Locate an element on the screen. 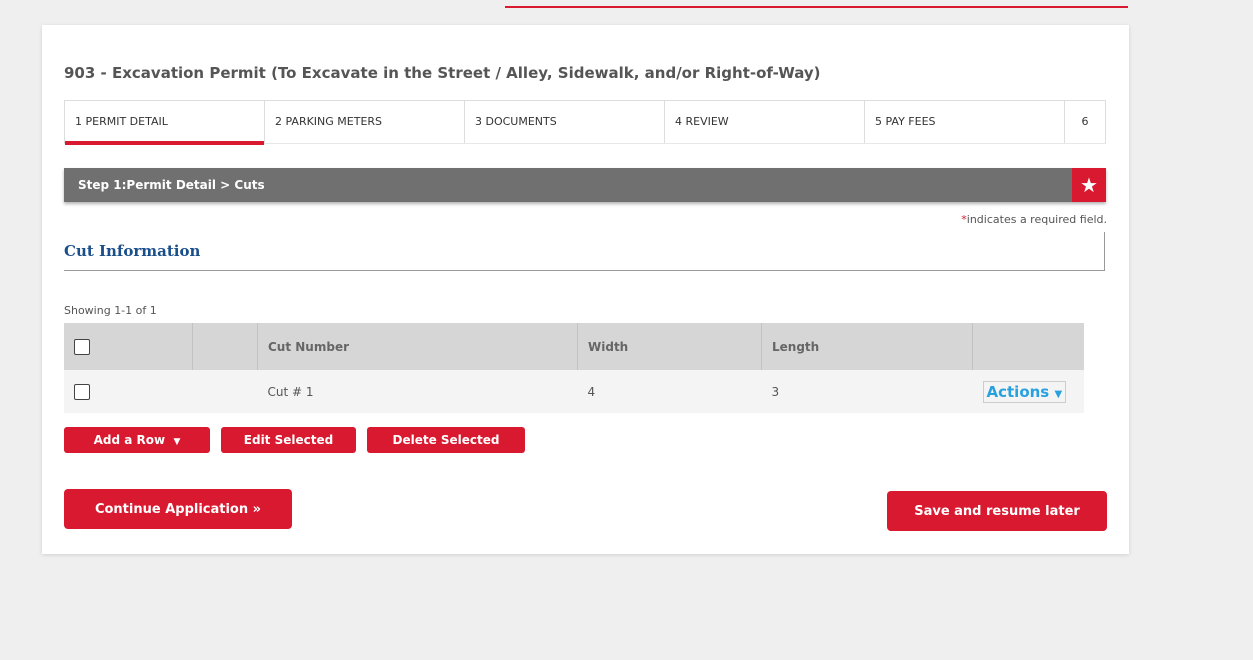 This screenshot has height=660, width=1253. delete-selected-button: Delete Selected is located at coordinates (446, 440).